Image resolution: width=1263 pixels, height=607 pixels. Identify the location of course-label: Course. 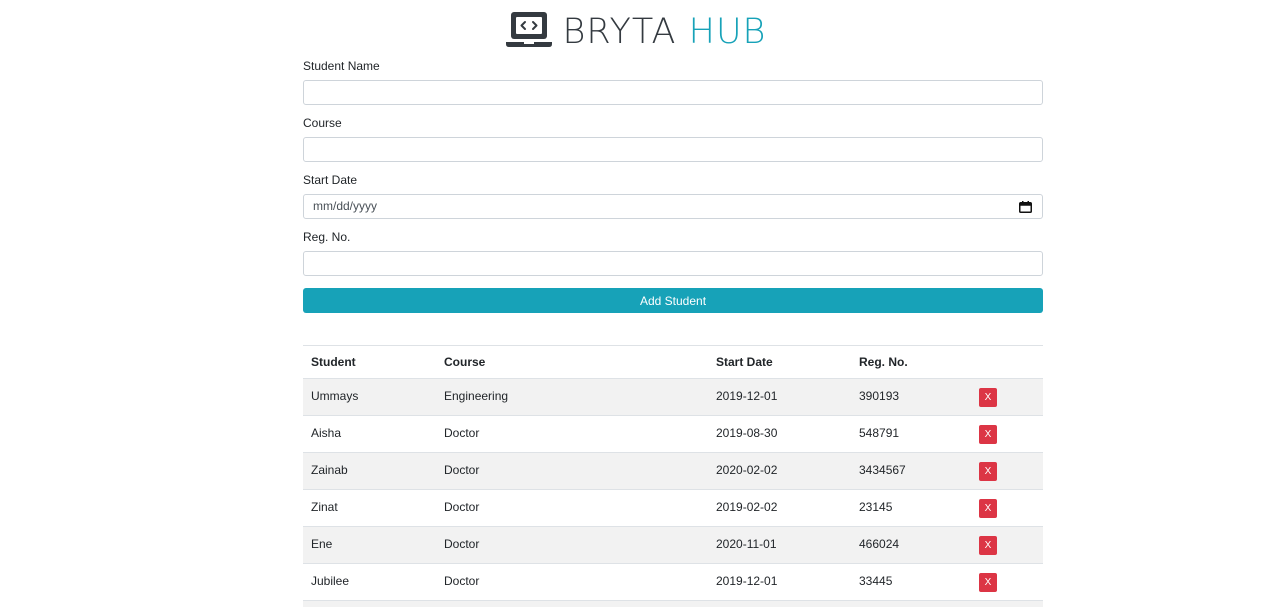
(322, 123).